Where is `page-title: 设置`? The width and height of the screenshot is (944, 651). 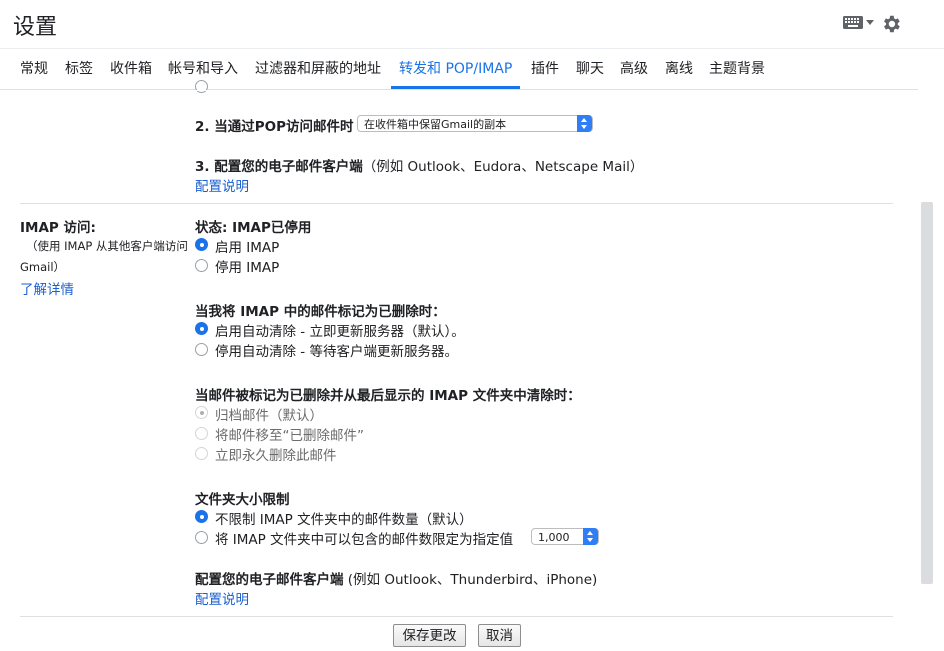 page-title: 设置 is located at coordinates (35, 27).